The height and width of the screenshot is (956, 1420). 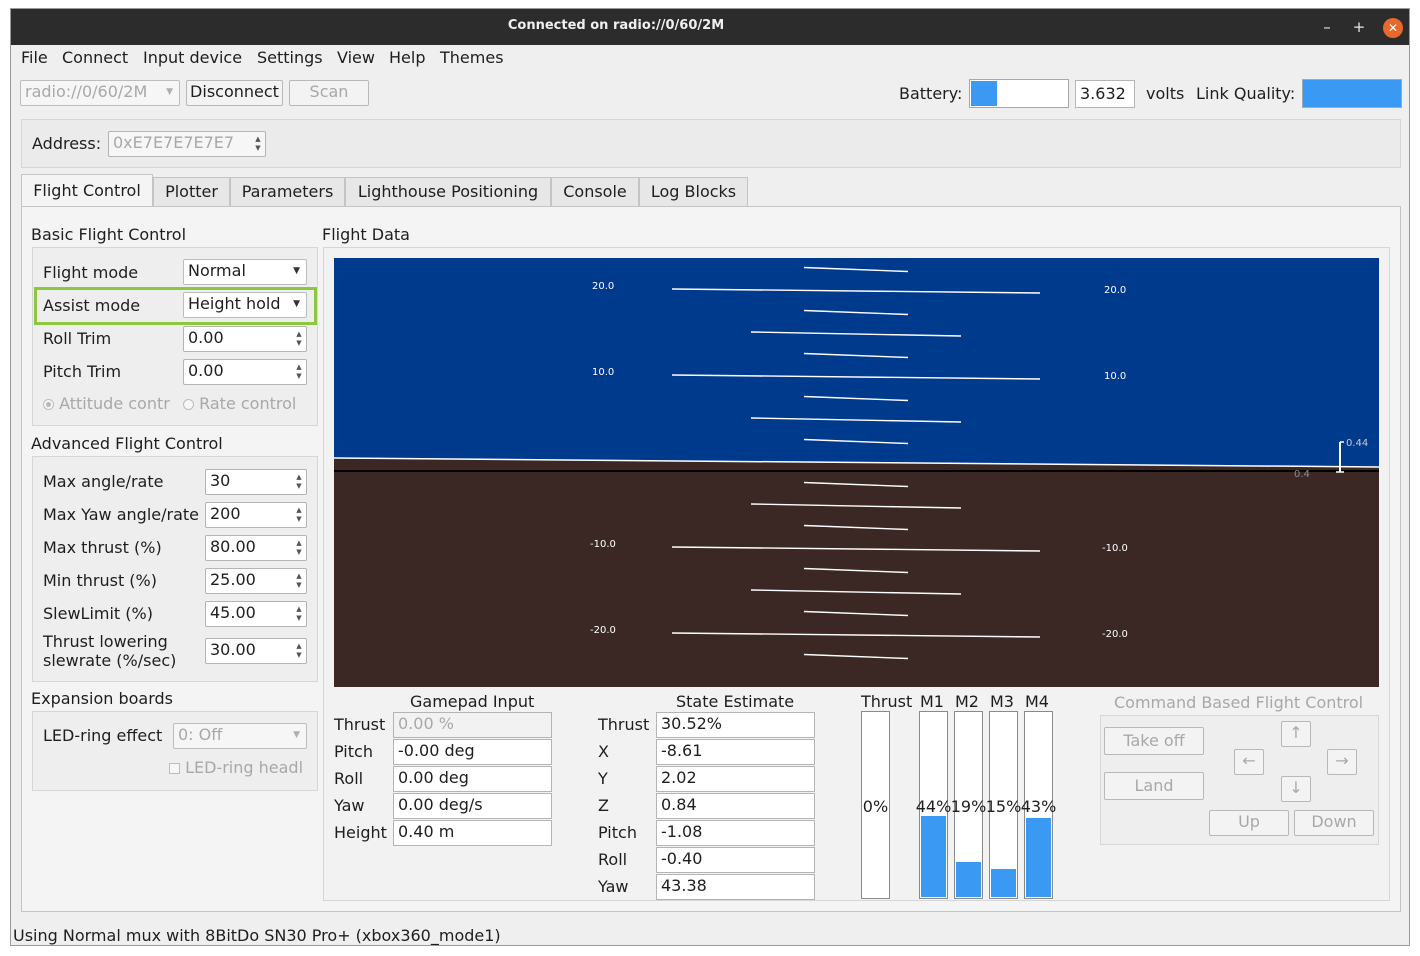 What do you see at coordinates (174, 768) in the screenshot?
I see `checkbox-icon` at bounding box center [174, 768].